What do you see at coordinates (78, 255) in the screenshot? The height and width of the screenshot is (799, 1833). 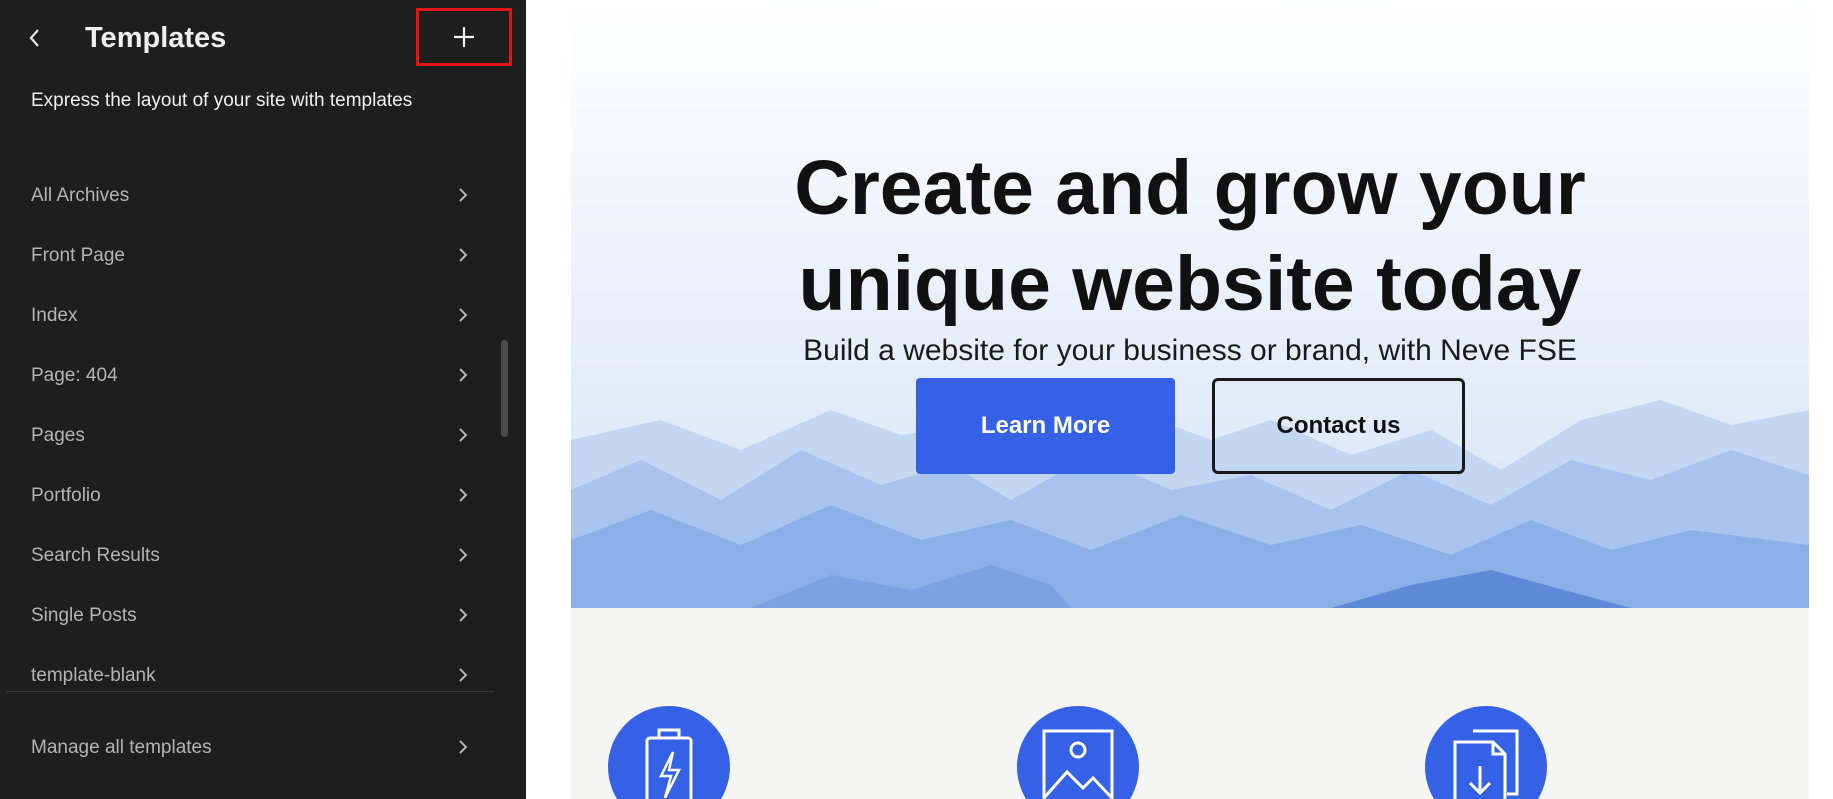 I see `template-item-label: Front Page` at bounding box center [78, 255].